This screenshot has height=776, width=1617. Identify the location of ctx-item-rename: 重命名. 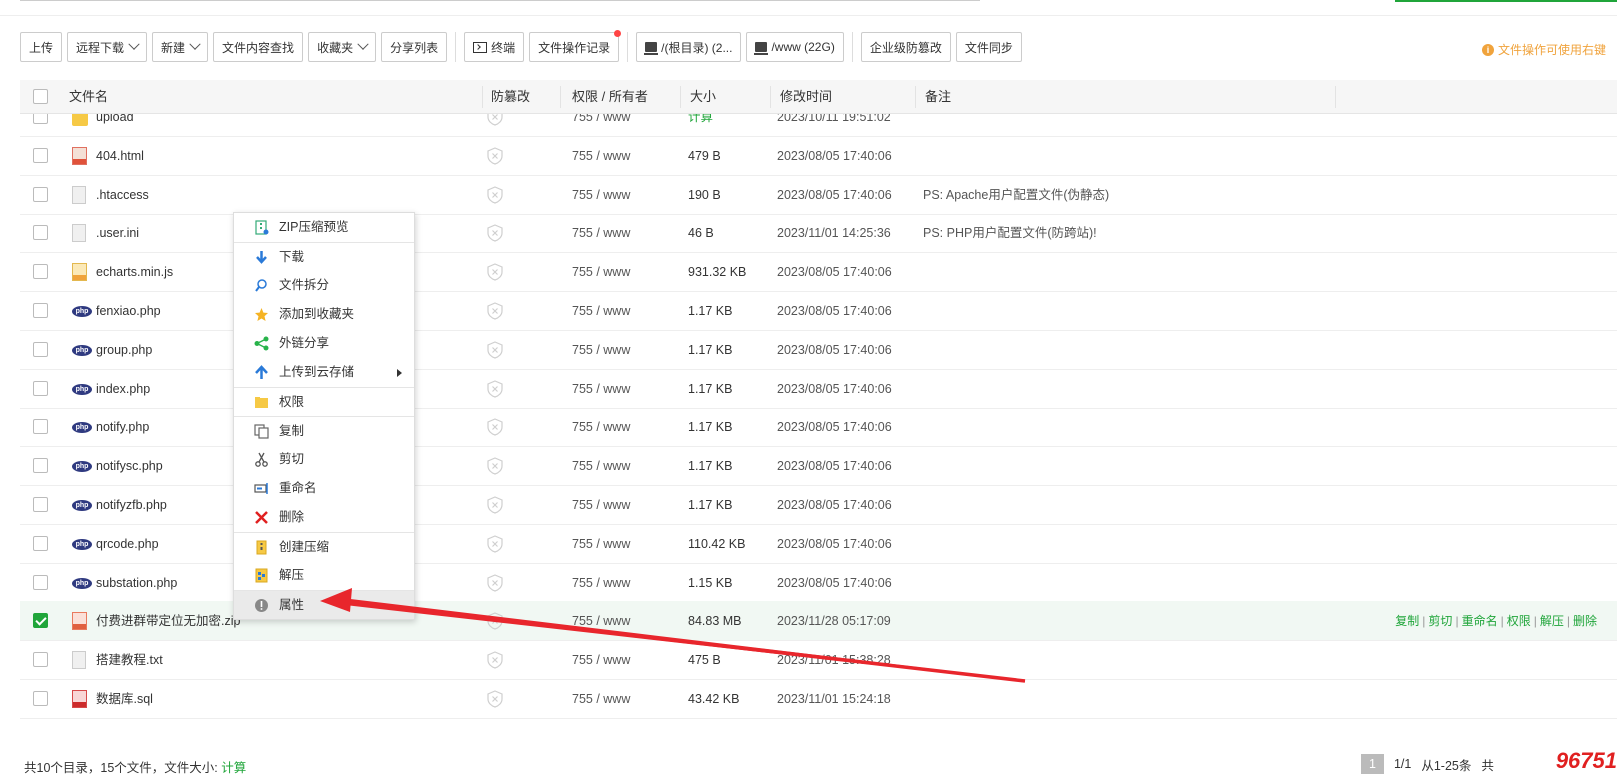
(324, 488).